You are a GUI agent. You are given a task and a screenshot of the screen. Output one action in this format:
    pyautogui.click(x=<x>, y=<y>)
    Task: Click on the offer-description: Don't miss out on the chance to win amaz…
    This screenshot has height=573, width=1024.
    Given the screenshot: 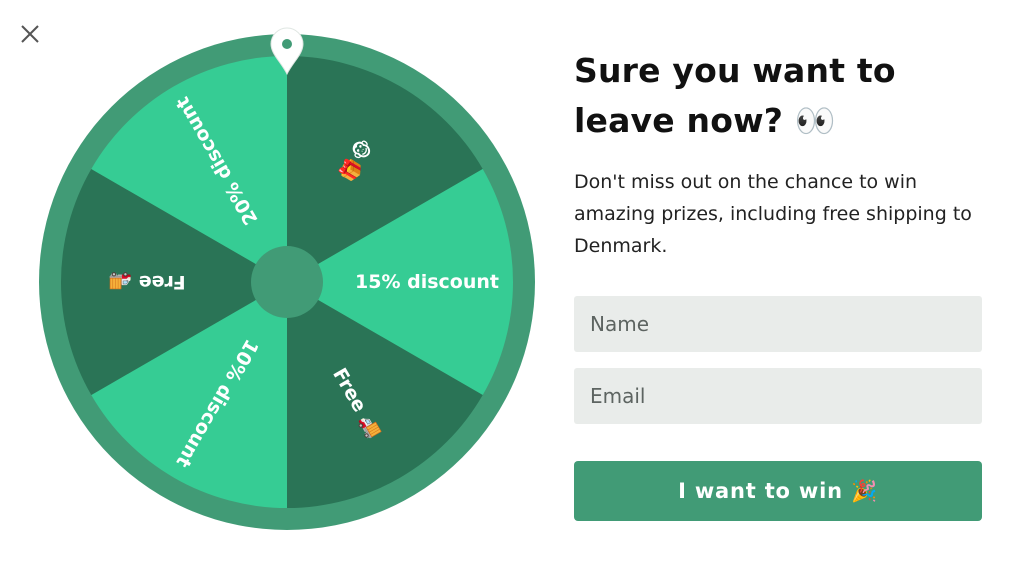 What is the action you would take?
    pyautogui.click(x=773, y=214)
    